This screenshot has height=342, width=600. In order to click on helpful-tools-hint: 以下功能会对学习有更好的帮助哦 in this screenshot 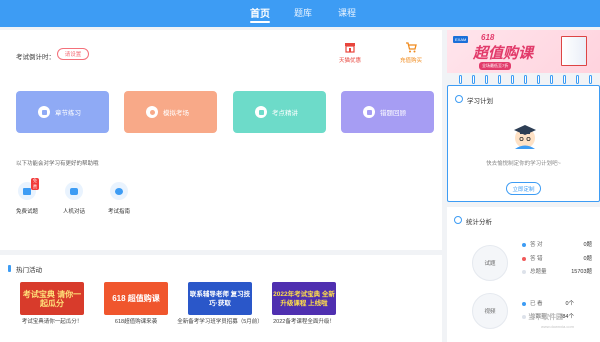, I will do `click(57, 164)`.